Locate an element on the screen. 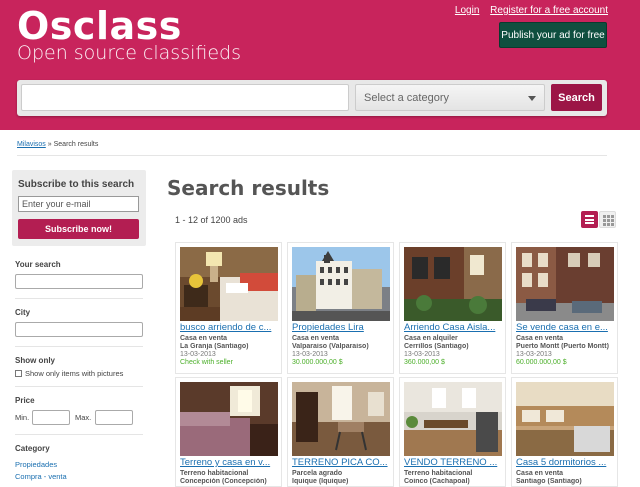  listing-location: La Granja (Santiago) is located at coordinates (214, 346).